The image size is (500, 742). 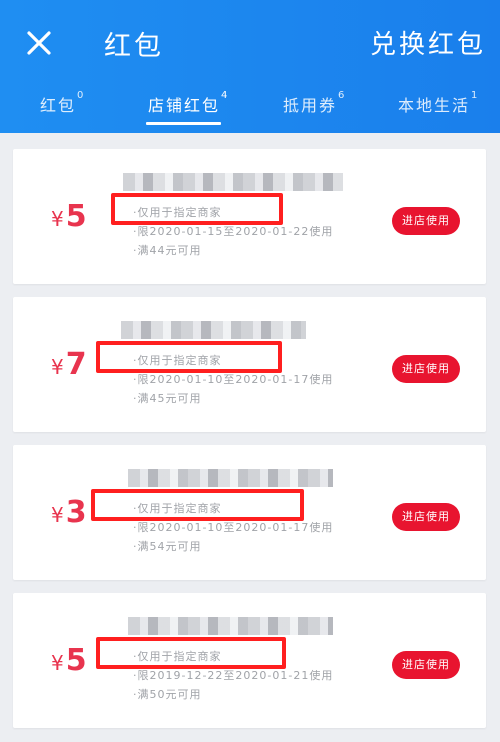 What do you see at coordinates (167, 546) in the screenshot?
I see `coupon-threshold: ·满54元可用` at bounding box center [167, 546].